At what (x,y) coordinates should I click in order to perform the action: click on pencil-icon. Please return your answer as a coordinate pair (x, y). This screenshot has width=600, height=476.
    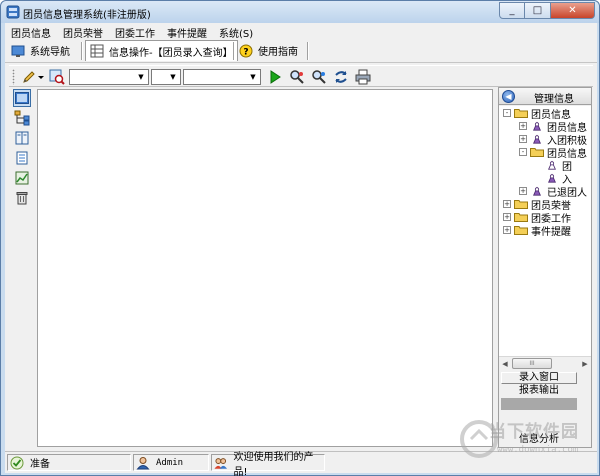
    Looking at the image, I should click on (29, 77).